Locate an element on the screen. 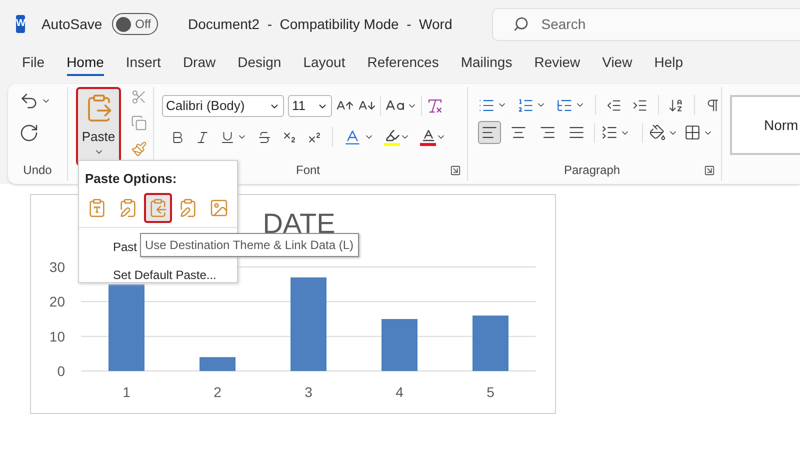 This screenshot has width=800, height=450. autosave-toggle: Off is located at coordinates (135, 24).